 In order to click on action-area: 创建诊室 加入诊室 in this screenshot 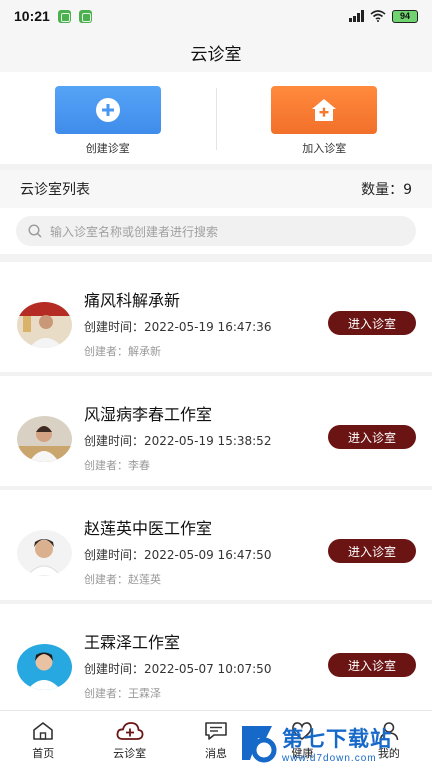, I will do `click(216, 118)`.